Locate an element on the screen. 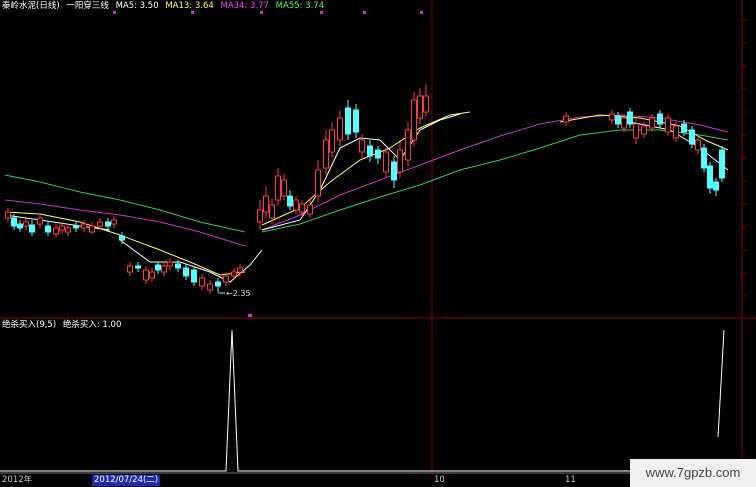 This screenshot has height=487, width=756. axis-month-11: 11 is located at coordinates (570, 480).